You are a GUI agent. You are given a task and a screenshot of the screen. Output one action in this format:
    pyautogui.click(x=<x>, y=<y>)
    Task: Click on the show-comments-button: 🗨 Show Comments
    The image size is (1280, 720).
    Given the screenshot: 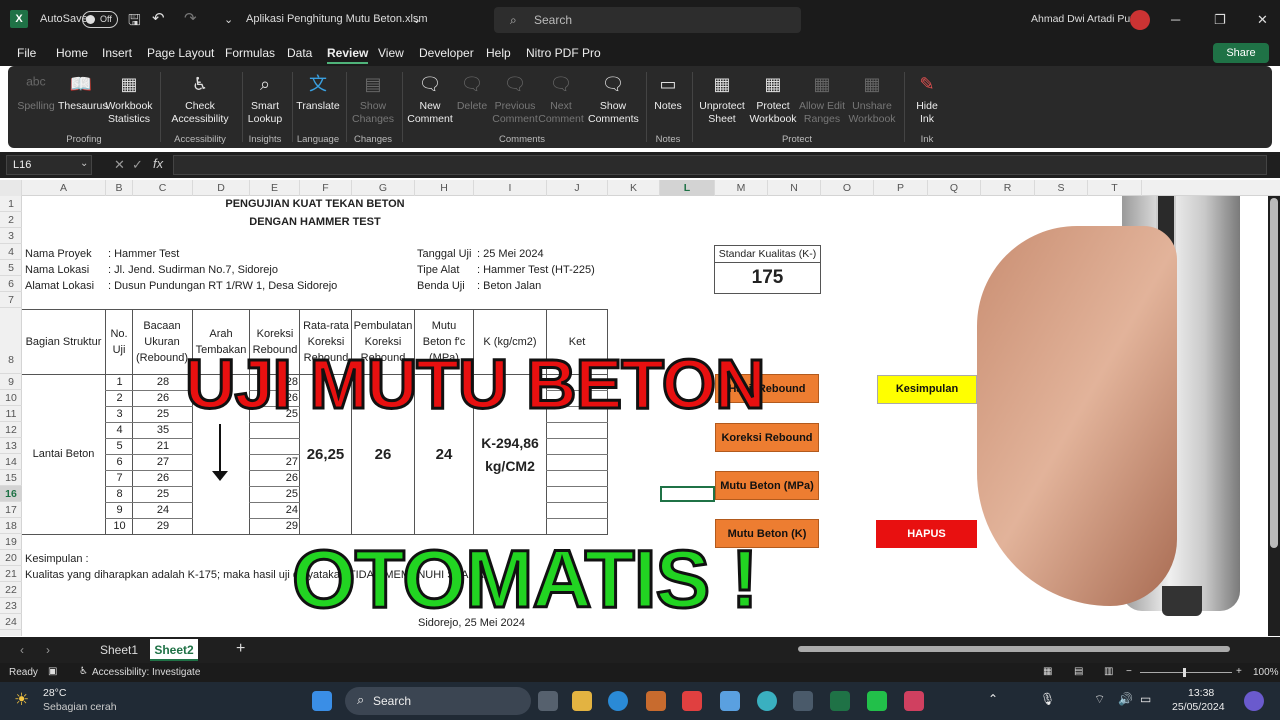 What is the action you would take?
    pyautogui.click(x=613, y=99)
    